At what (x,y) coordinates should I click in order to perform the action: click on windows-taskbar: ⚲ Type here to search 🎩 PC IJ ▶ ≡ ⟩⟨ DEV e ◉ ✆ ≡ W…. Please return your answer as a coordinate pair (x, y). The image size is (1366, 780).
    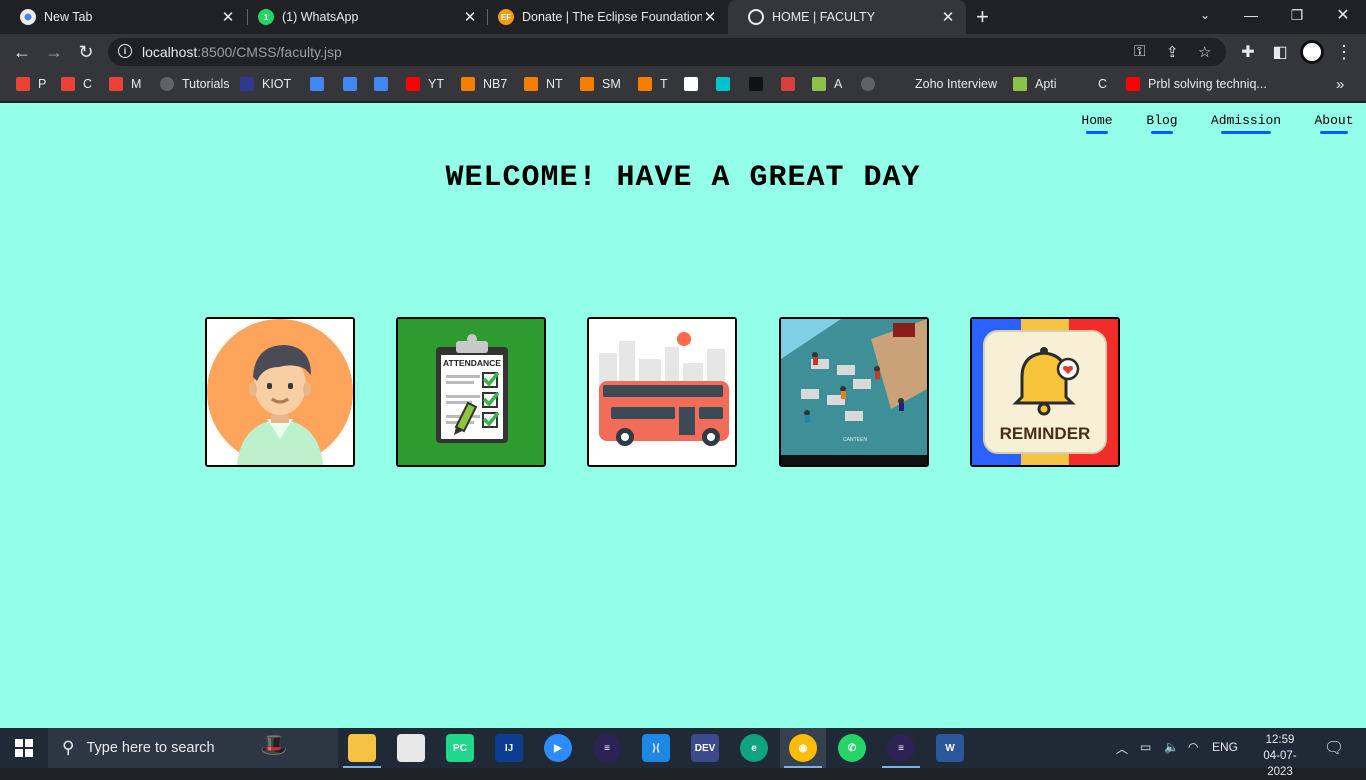
    Looking at the image, I should click on (683, 753).